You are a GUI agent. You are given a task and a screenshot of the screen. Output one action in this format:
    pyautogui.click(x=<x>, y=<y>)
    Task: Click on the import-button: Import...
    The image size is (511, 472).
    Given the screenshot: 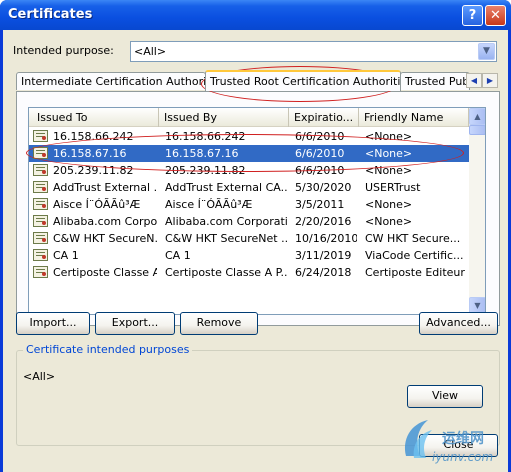 What is the action you would take?
    pyautogui.click(x=53, y=323)
    